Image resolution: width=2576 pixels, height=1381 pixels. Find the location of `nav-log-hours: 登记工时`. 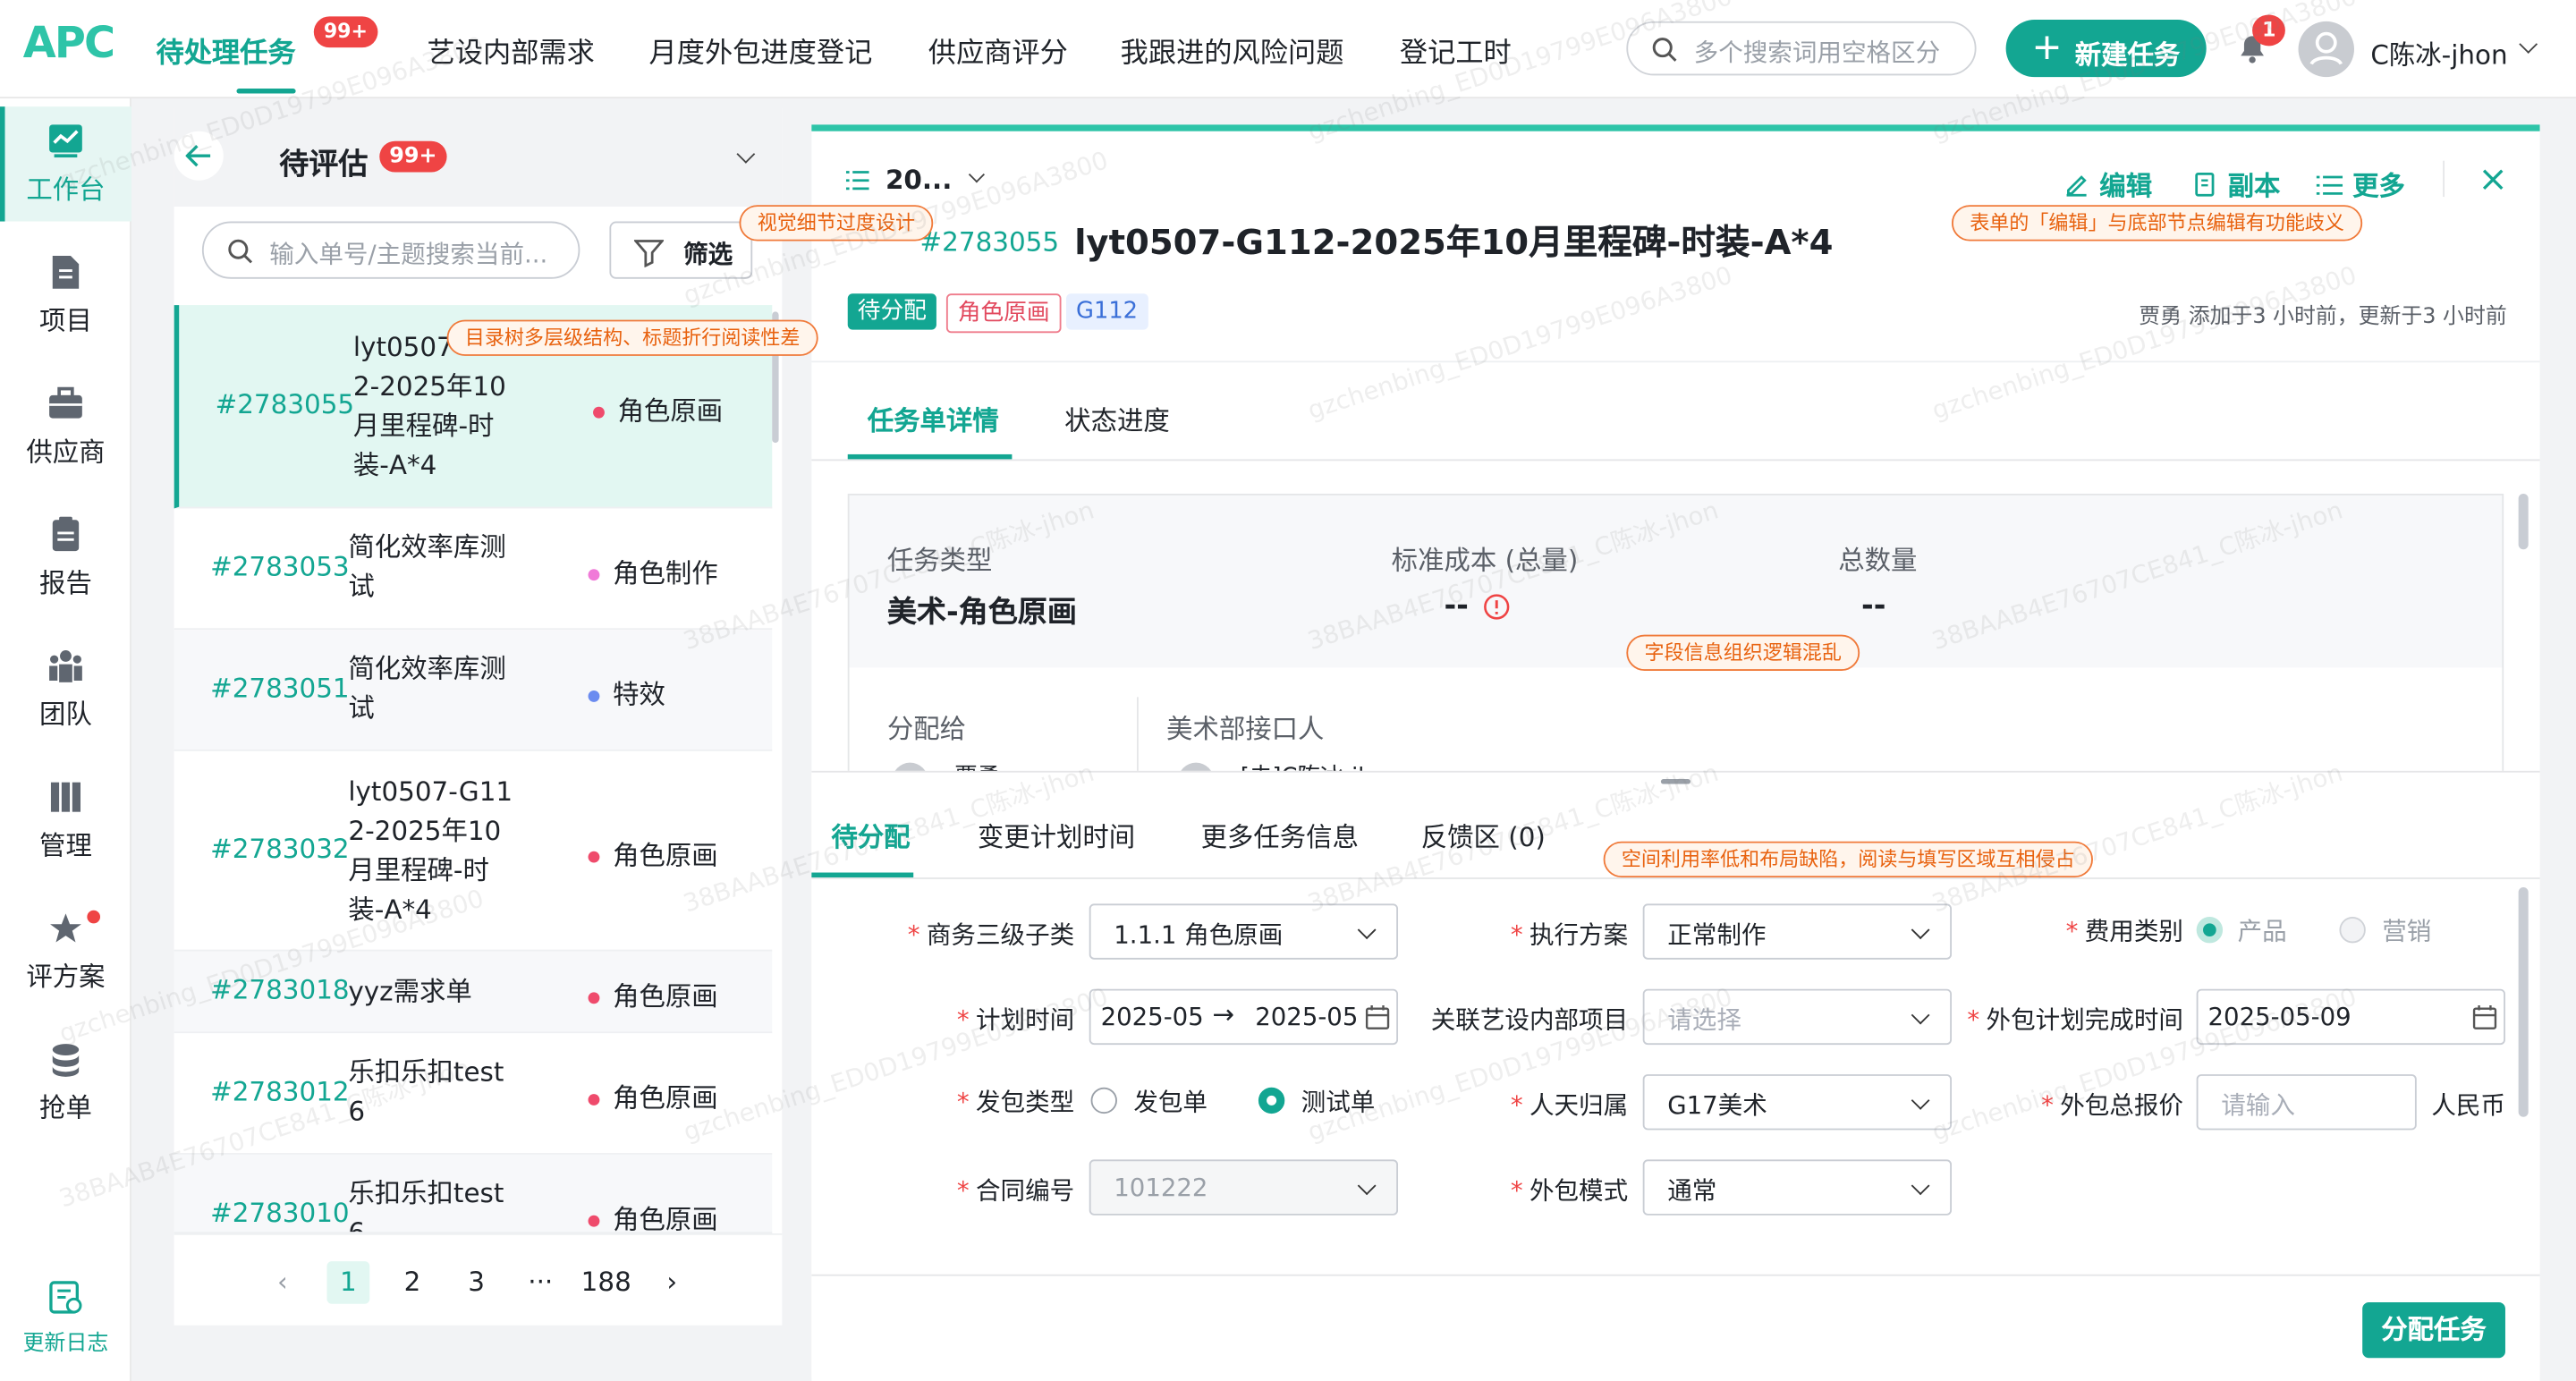

nav-log-hours: 登记工时 is located at coordinates (1456, 50).